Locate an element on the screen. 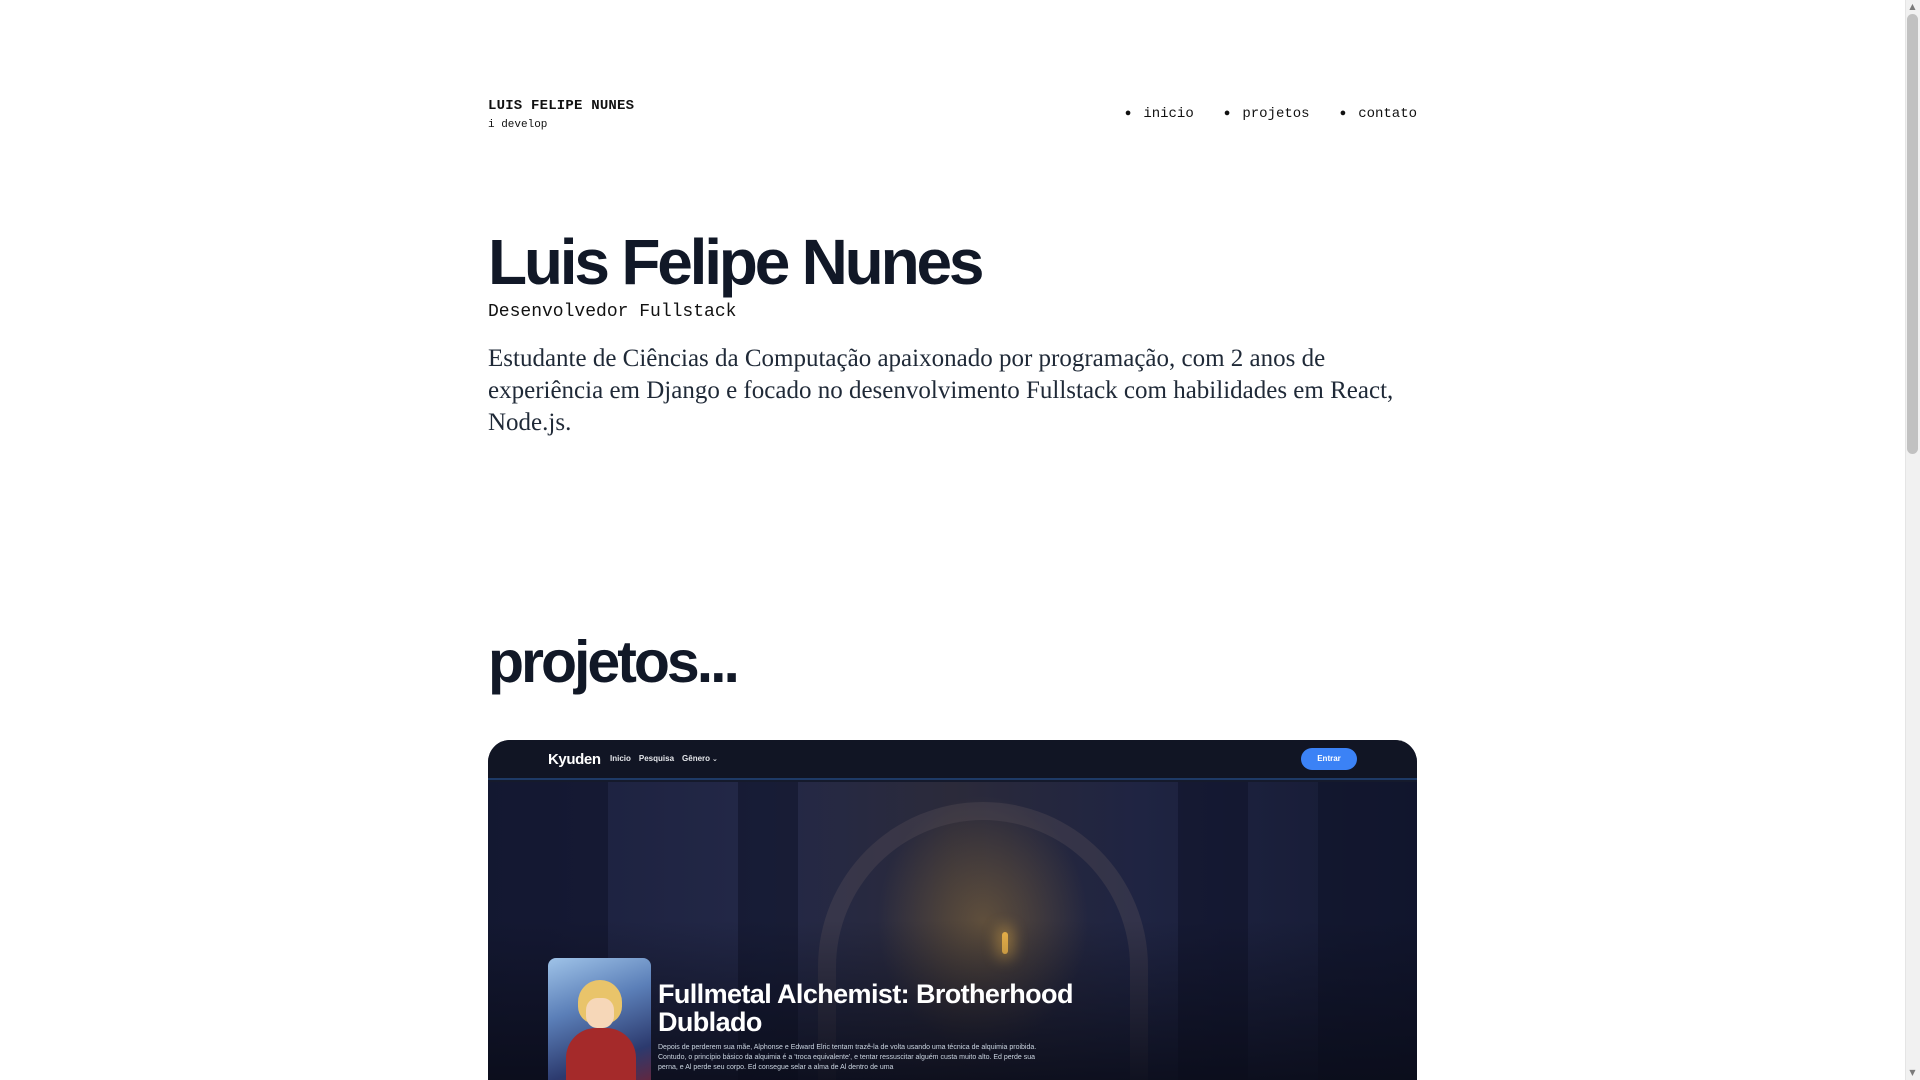 This screenshot has width=1920, height=1080. brand-name: LUIS FELIPE NUNES is located at coordinates (561, 106).